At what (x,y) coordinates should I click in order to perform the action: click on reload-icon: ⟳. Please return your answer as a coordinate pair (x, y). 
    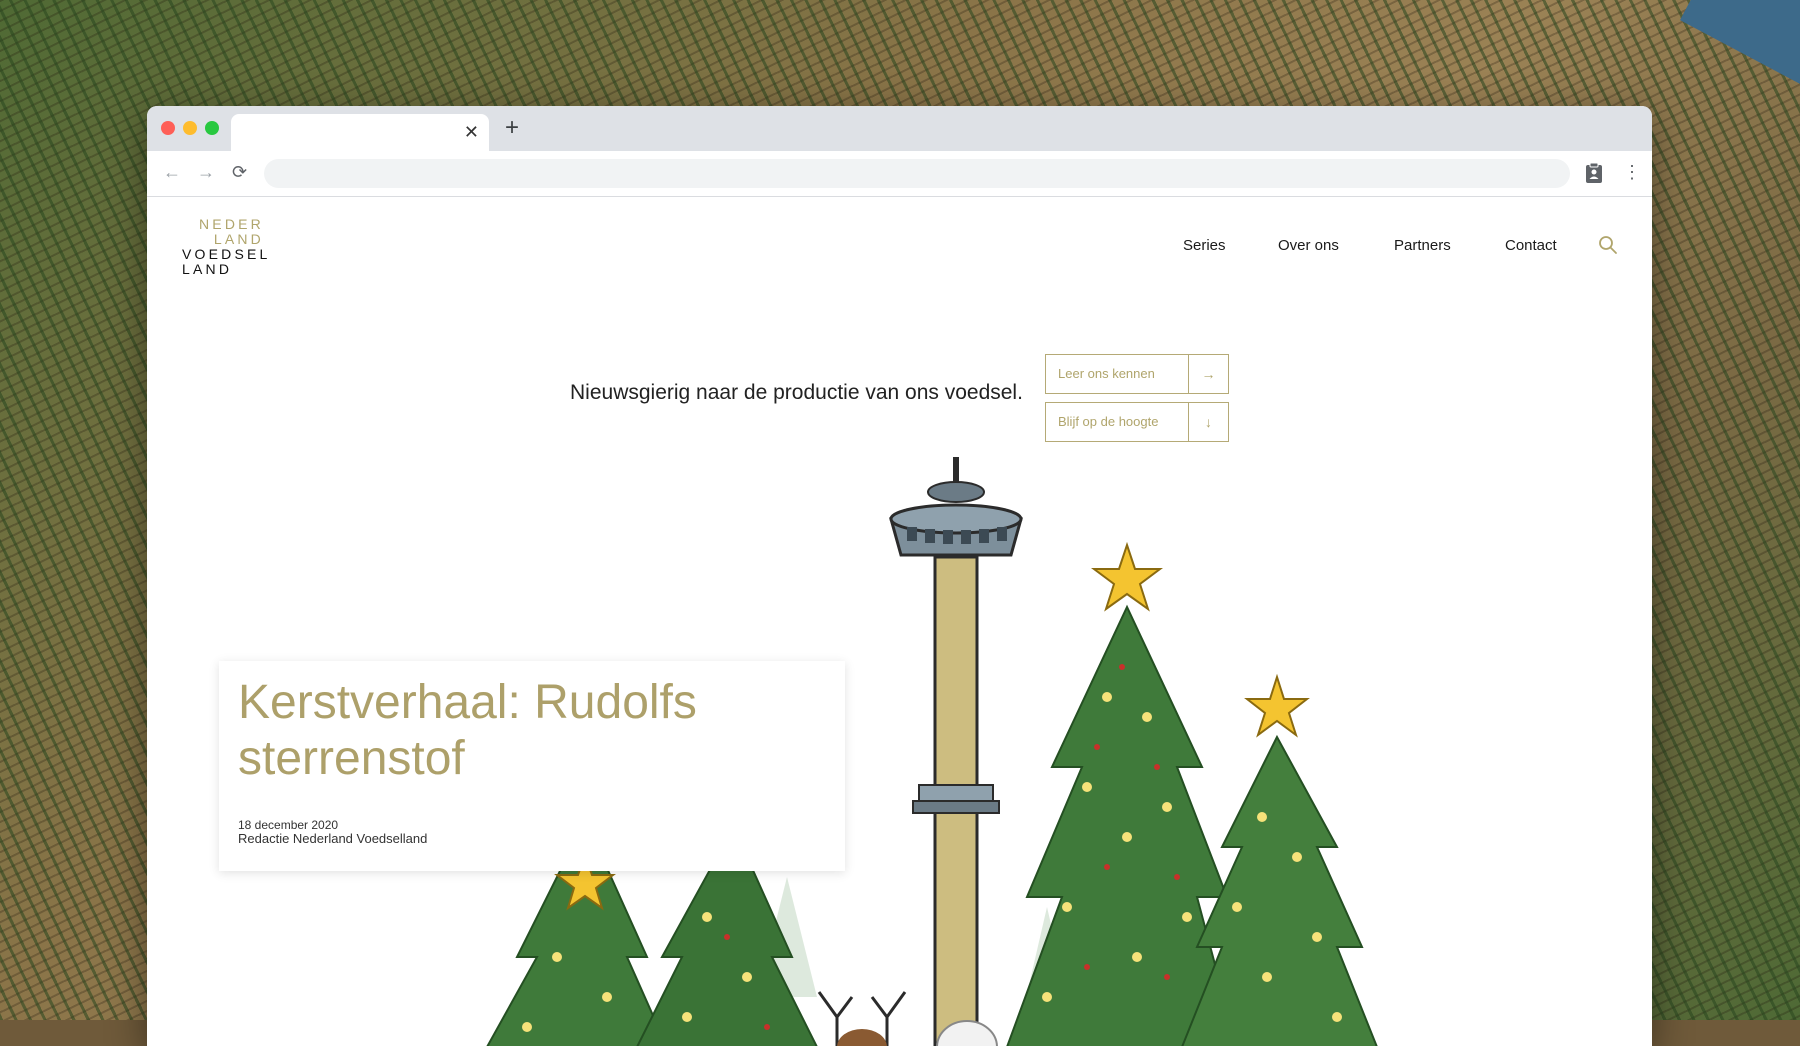
    Looking at the image, I should click on (239, 172).